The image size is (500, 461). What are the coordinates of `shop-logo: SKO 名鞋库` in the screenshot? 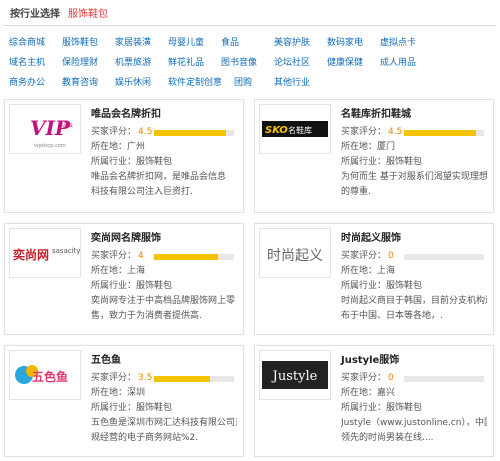 It's located at (295, 129).